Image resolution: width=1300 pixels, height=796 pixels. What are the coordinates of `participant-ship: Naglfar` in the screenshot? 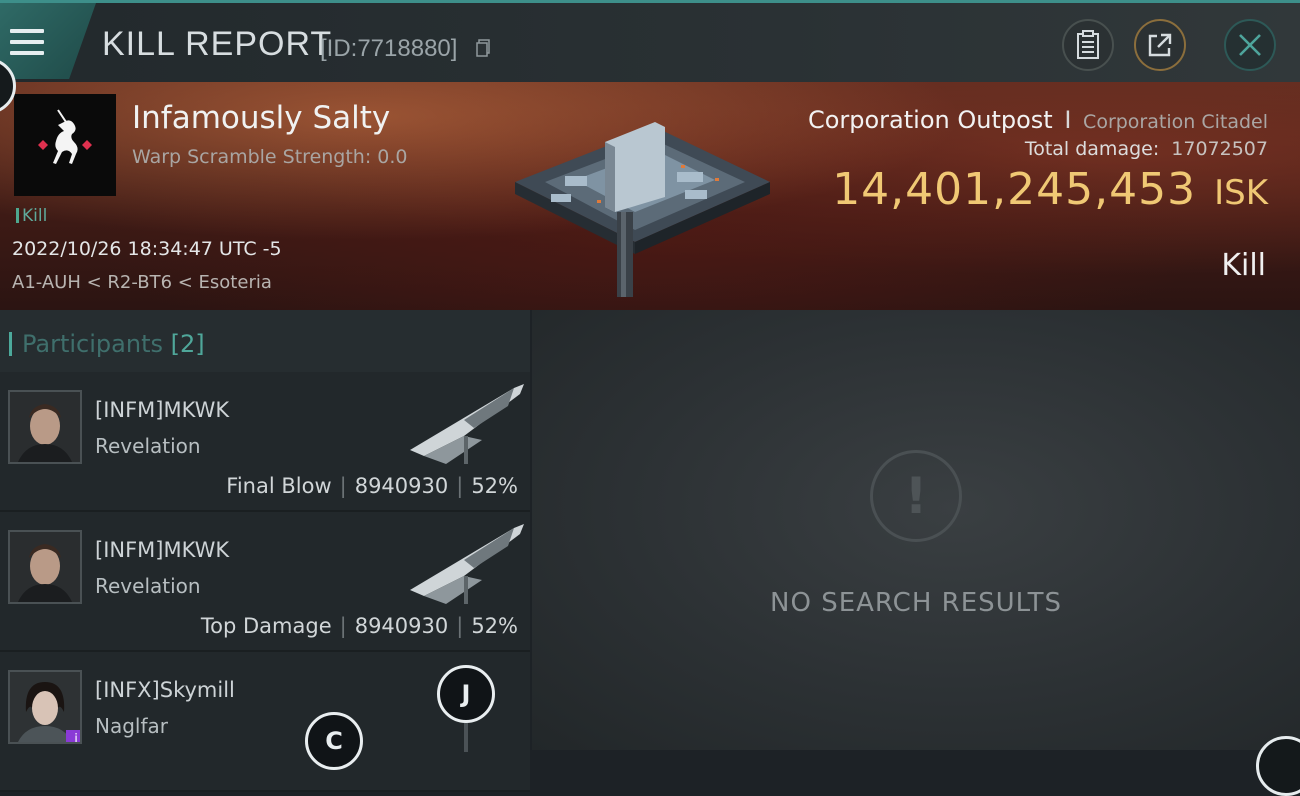 It's located at (131, 726).